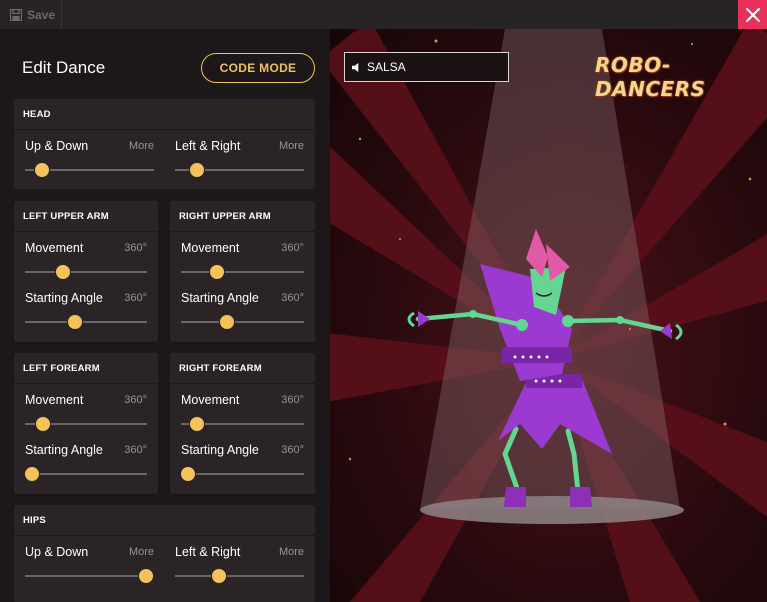 Image resolution: width=767 pixels, height=602 pixels. Describe the element at coordinates (383, 14) in the screenshot. I see `top-bar: Save` at that location.